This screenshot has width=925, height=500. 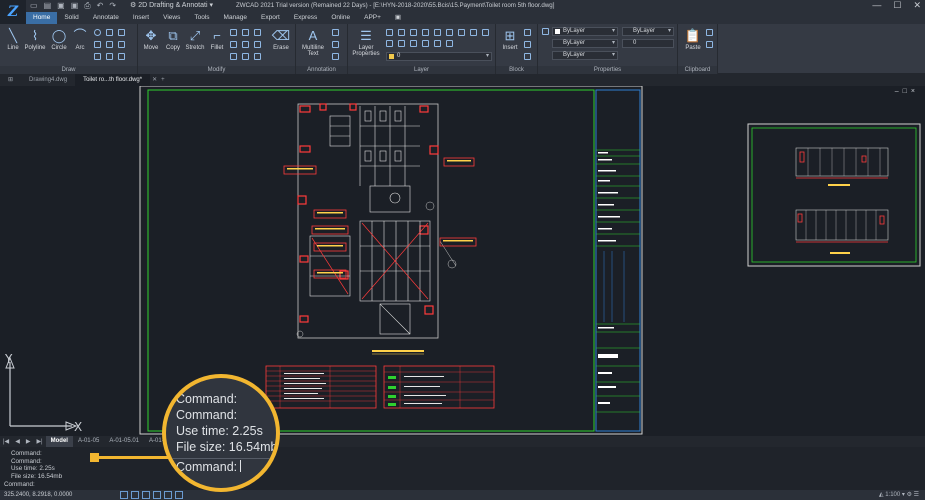 I want to click on tab-home: Home, so click(x=42, y=18).